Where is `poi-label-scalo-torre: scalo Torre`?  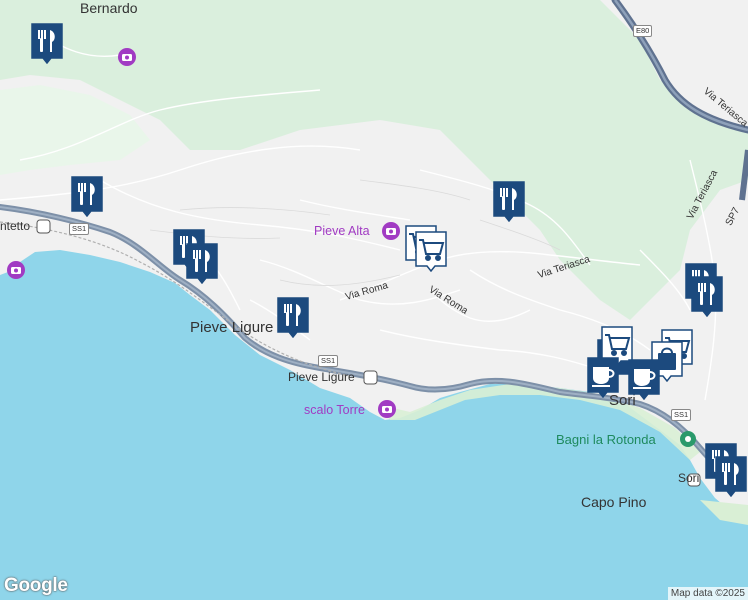
poi-label-scalo-torre: scalo Torre is located at coordinates (334, 410).